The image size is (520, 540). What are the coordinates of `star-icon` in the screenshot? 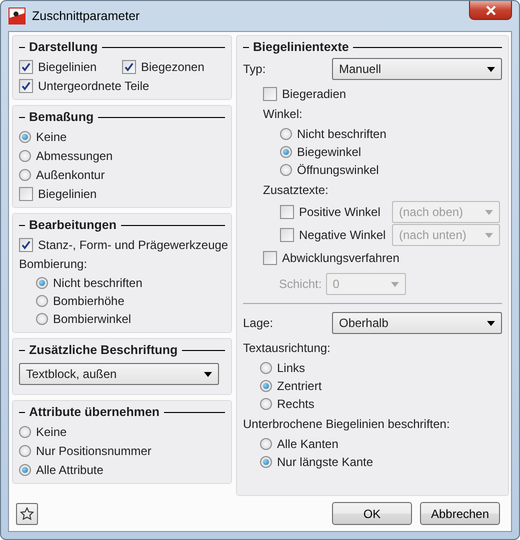 It's located at (27, 513).